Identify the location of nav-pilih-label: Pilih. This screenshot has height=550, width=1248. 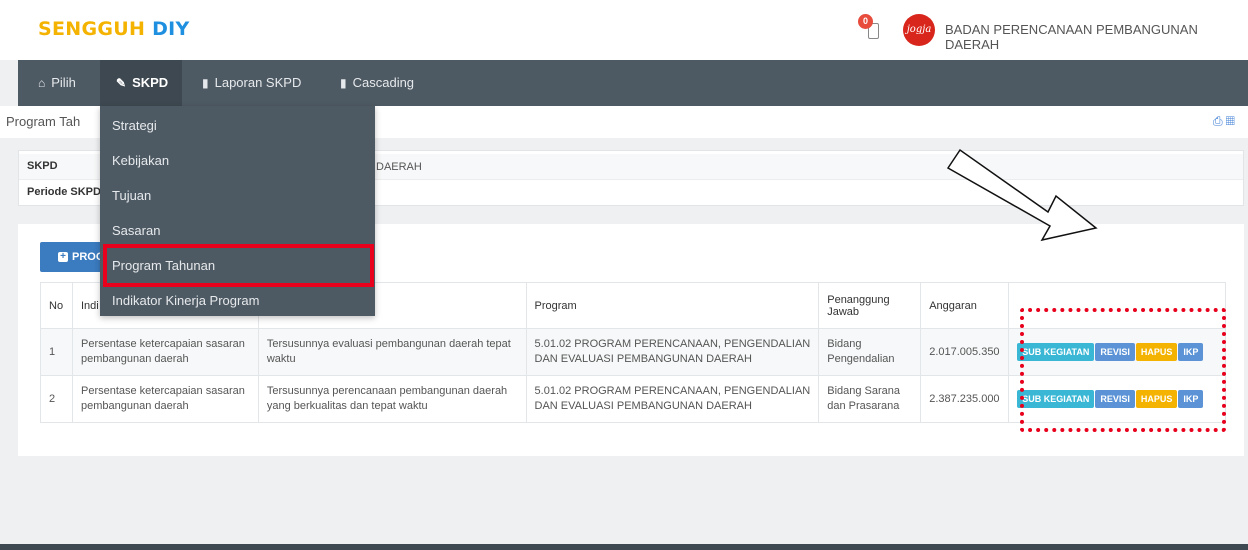
(63, 82).